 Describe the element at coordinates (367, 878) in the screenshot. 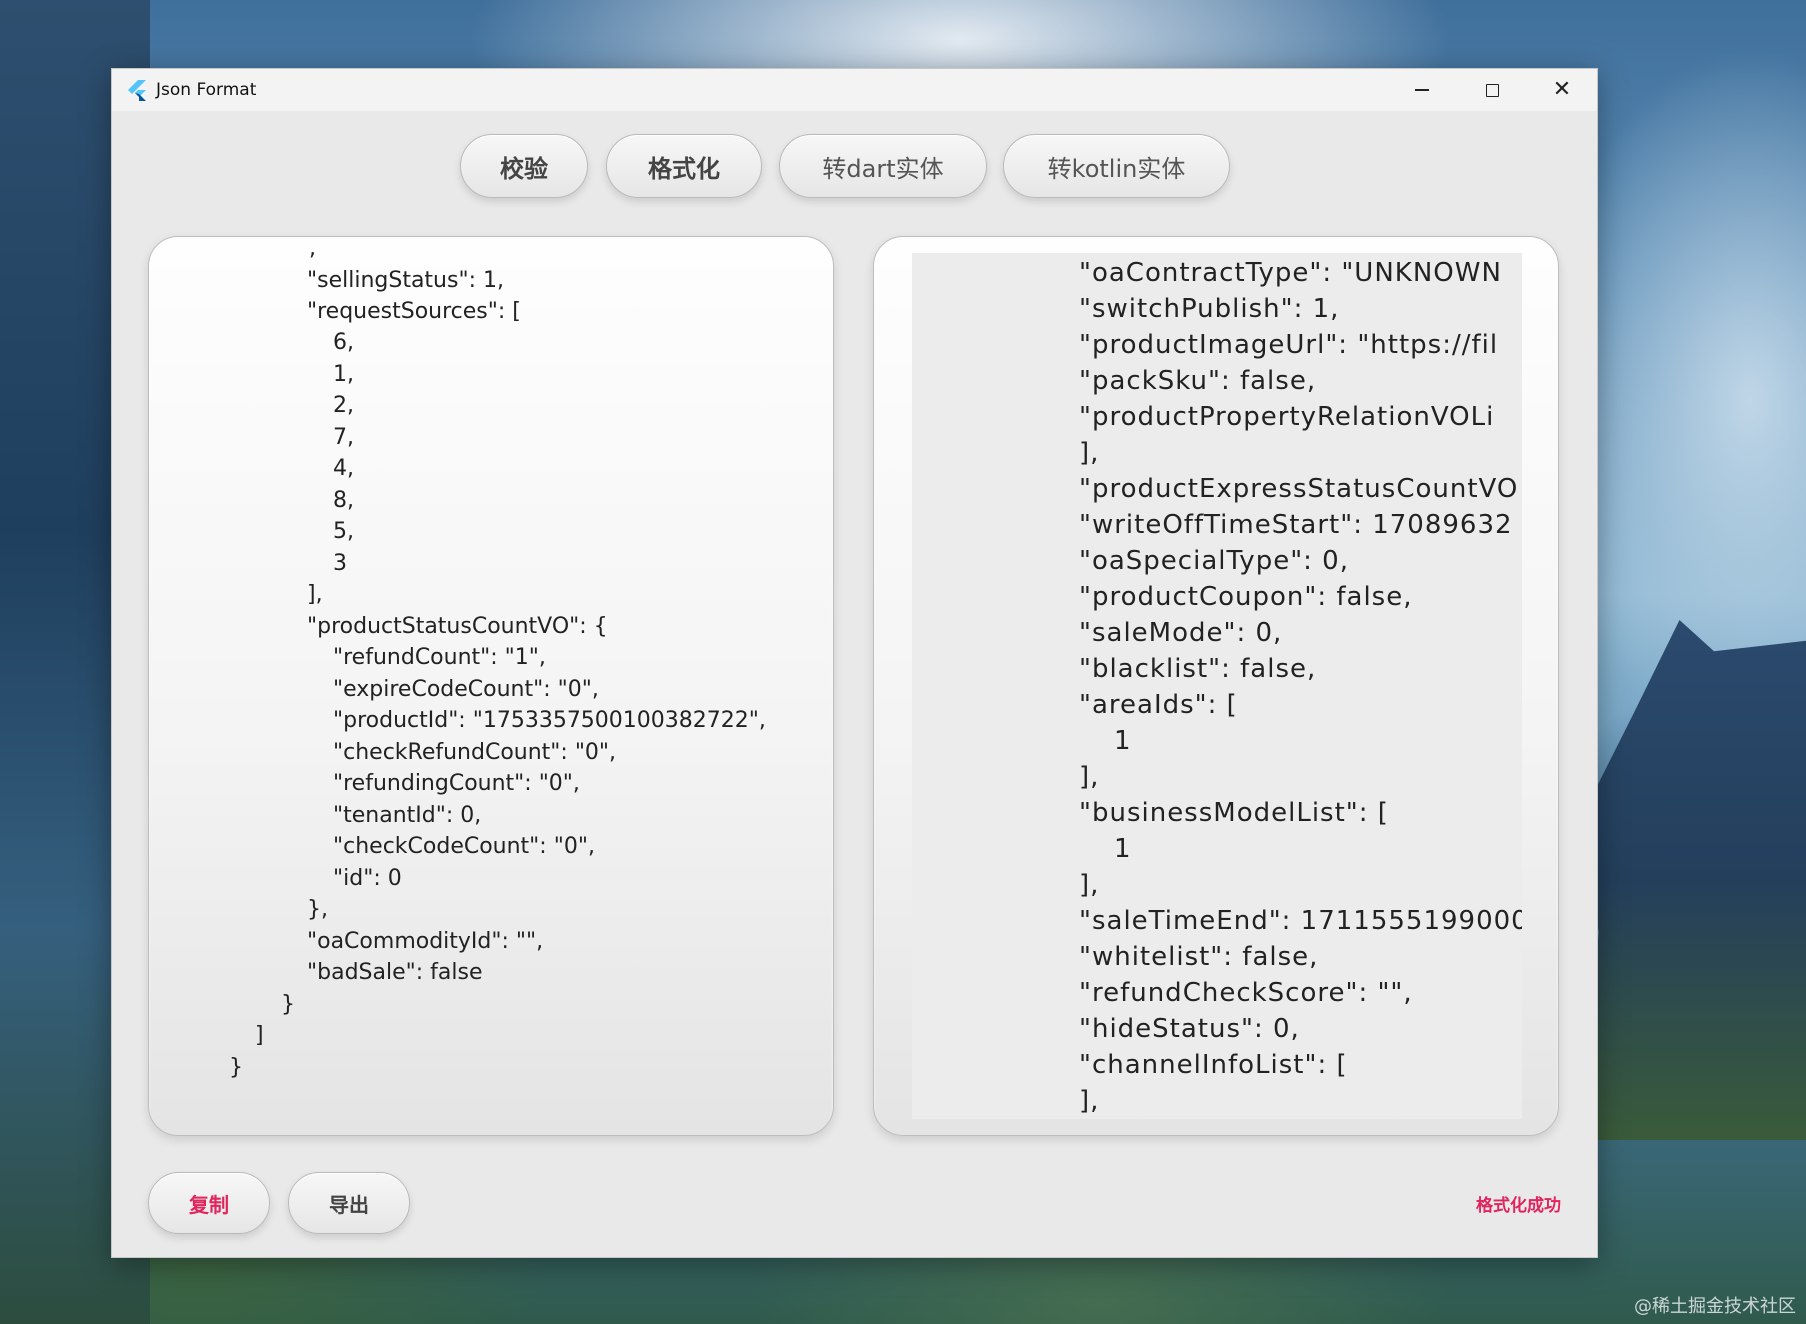

I see `code-line: "id": 0` at that location.